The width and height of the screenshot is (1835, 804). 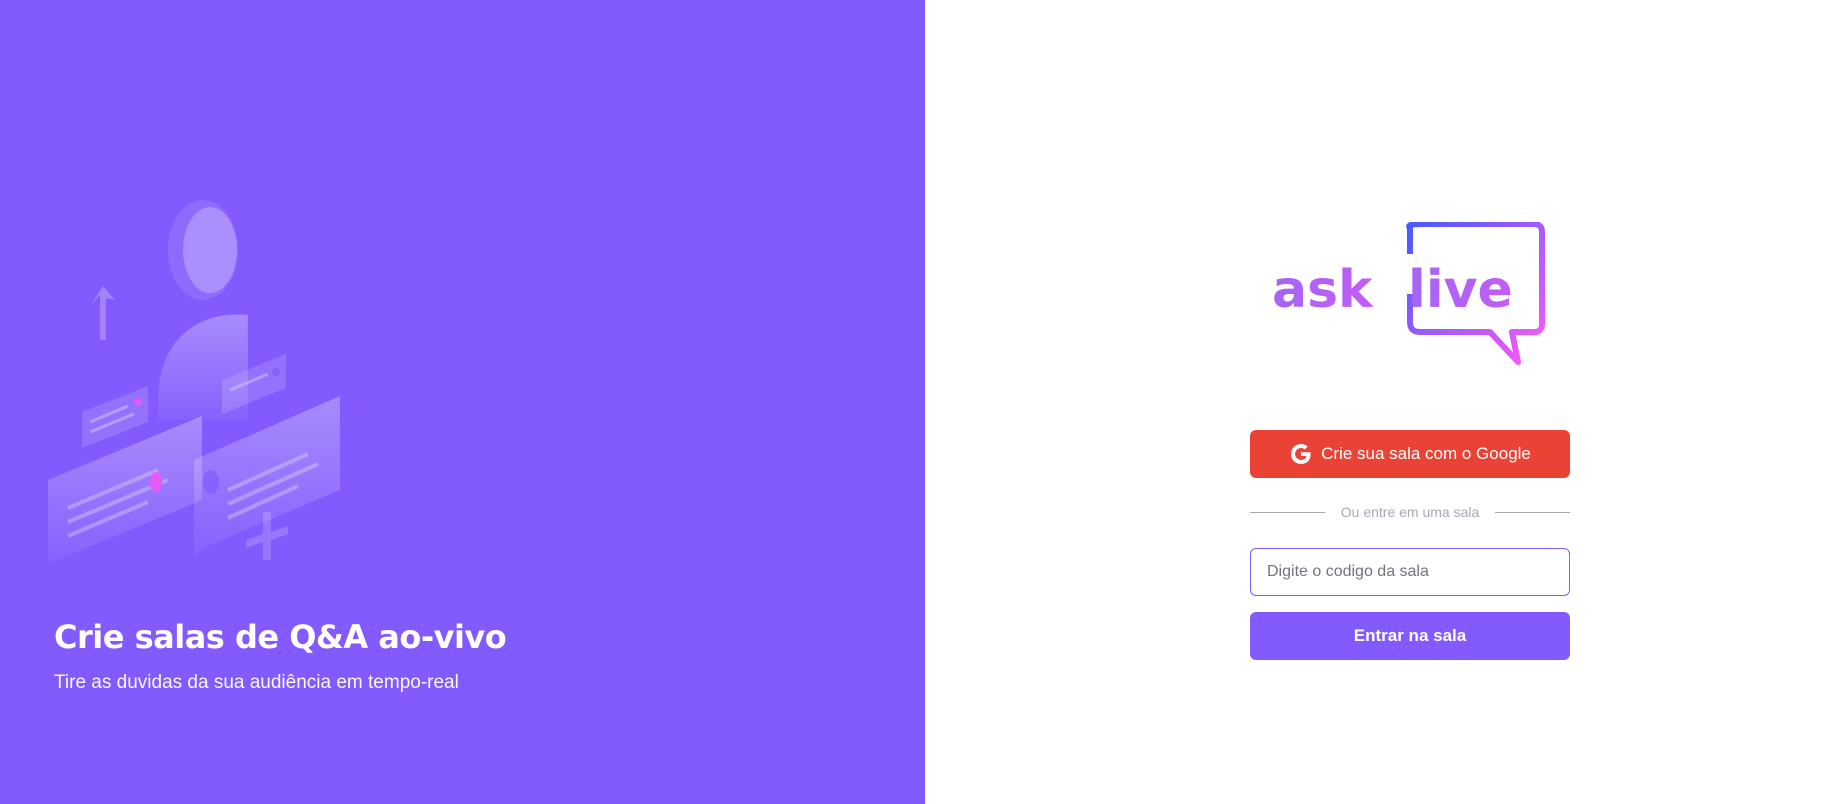 I want to click on enter-room-button: Entrar na sala, so click(x=1410, y=636).